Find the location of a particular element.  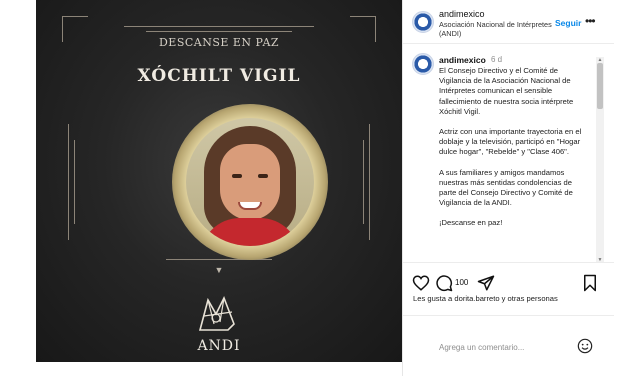

caption-time: 6 d is located at coordinates (496, 59).